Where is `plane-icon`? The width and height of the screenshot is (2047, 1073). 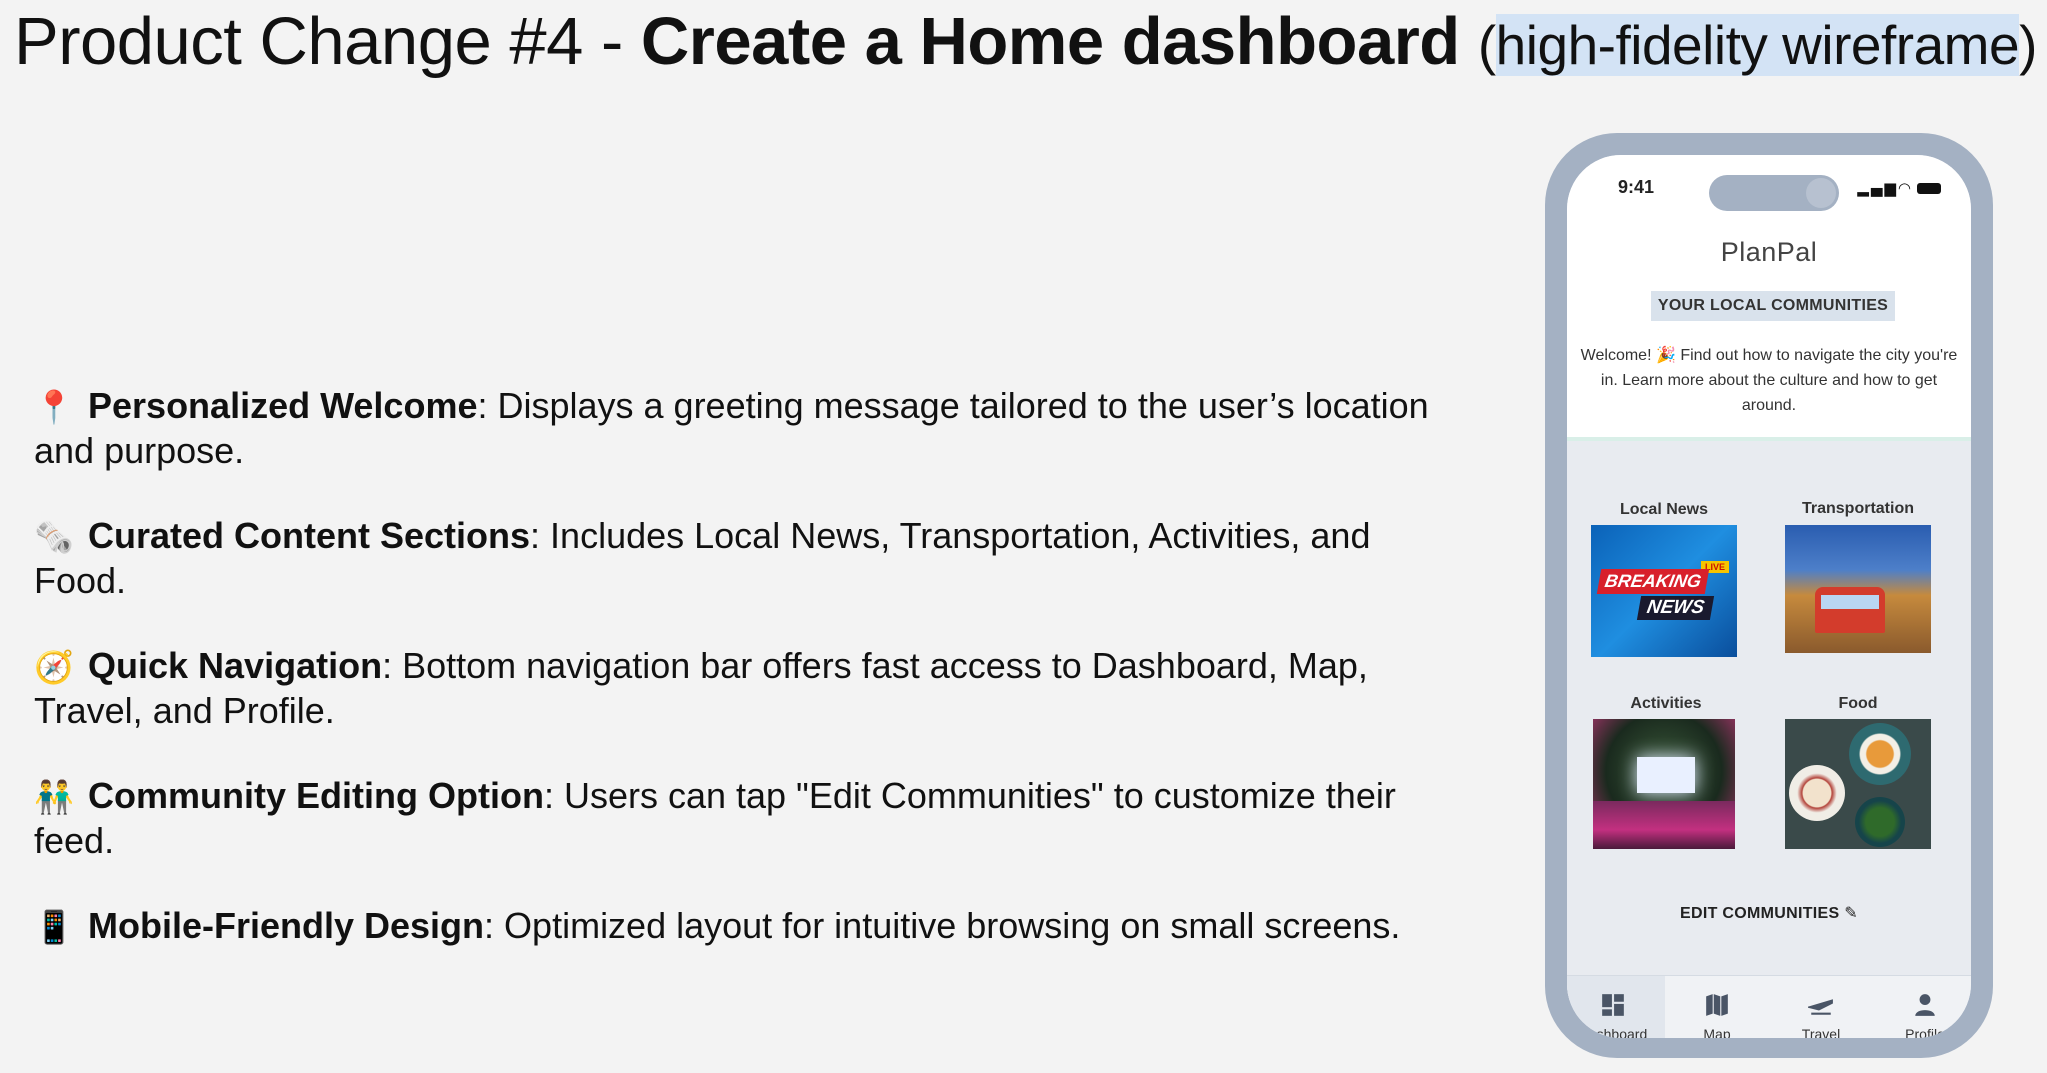
plane-icon is located at coordinates (1820, 1007).